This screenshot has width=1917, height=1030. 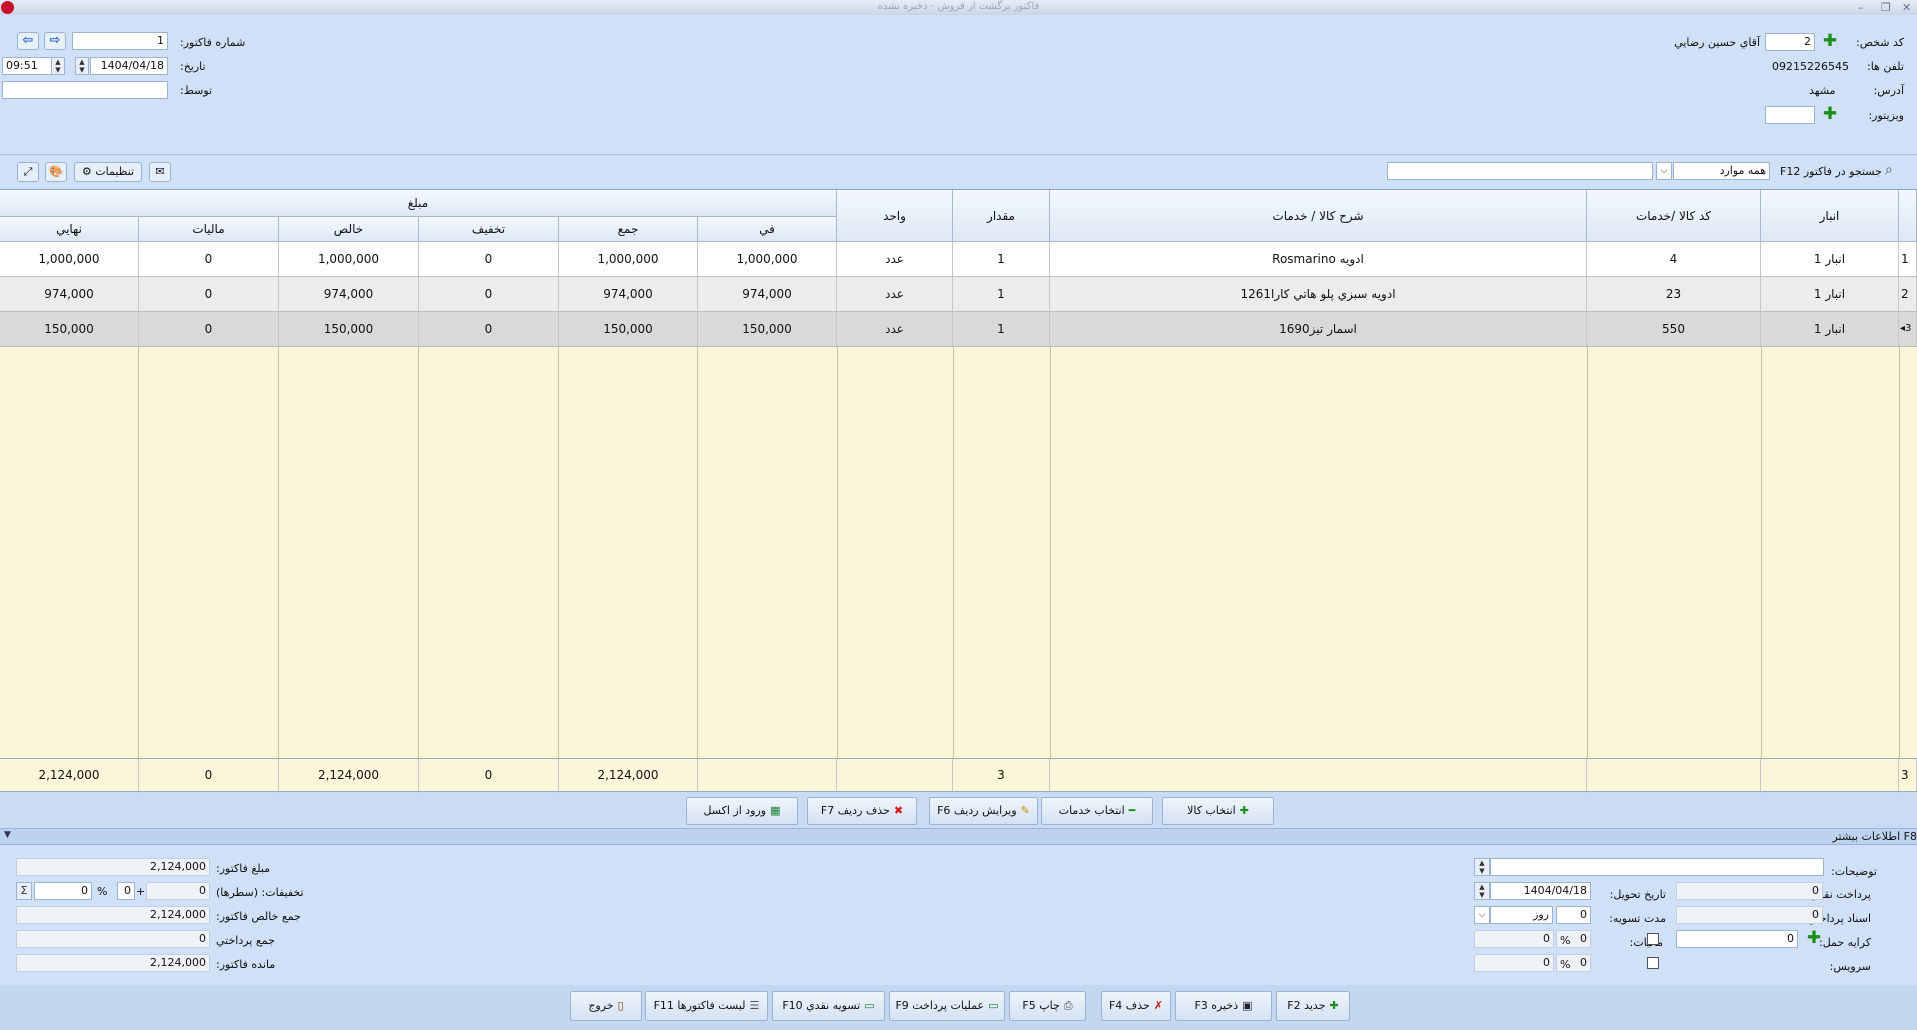 What do you see at coordinates (1334, 1005) in the screenshot?
I see `new-doc-icon: ✚` at bounding box center [1334, 1005].